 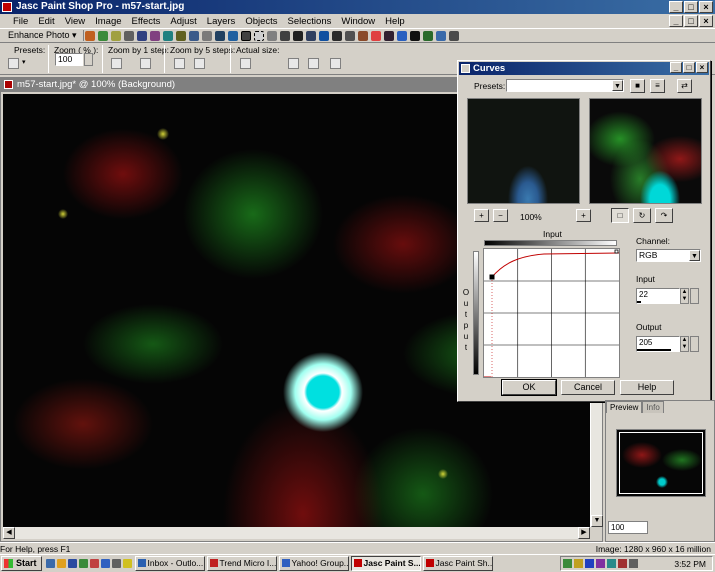 What do you see at coordinates (647, 387) in the screenshot?
I see `help-button: Help` at bounding box center [647, 387].